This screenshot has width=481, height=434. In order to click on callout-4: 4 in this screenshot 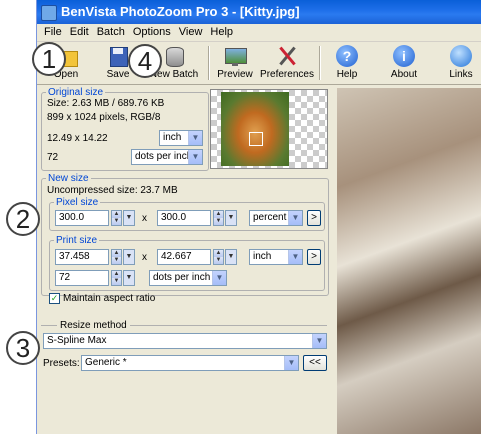, I will do `click(145, 61)`.